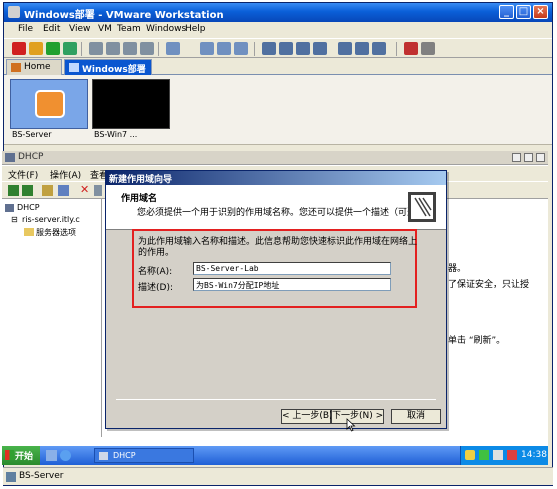 The width and height of the screenshot is (557, 489). I want to click on mmc-minimize-icon, so click(516, 157).